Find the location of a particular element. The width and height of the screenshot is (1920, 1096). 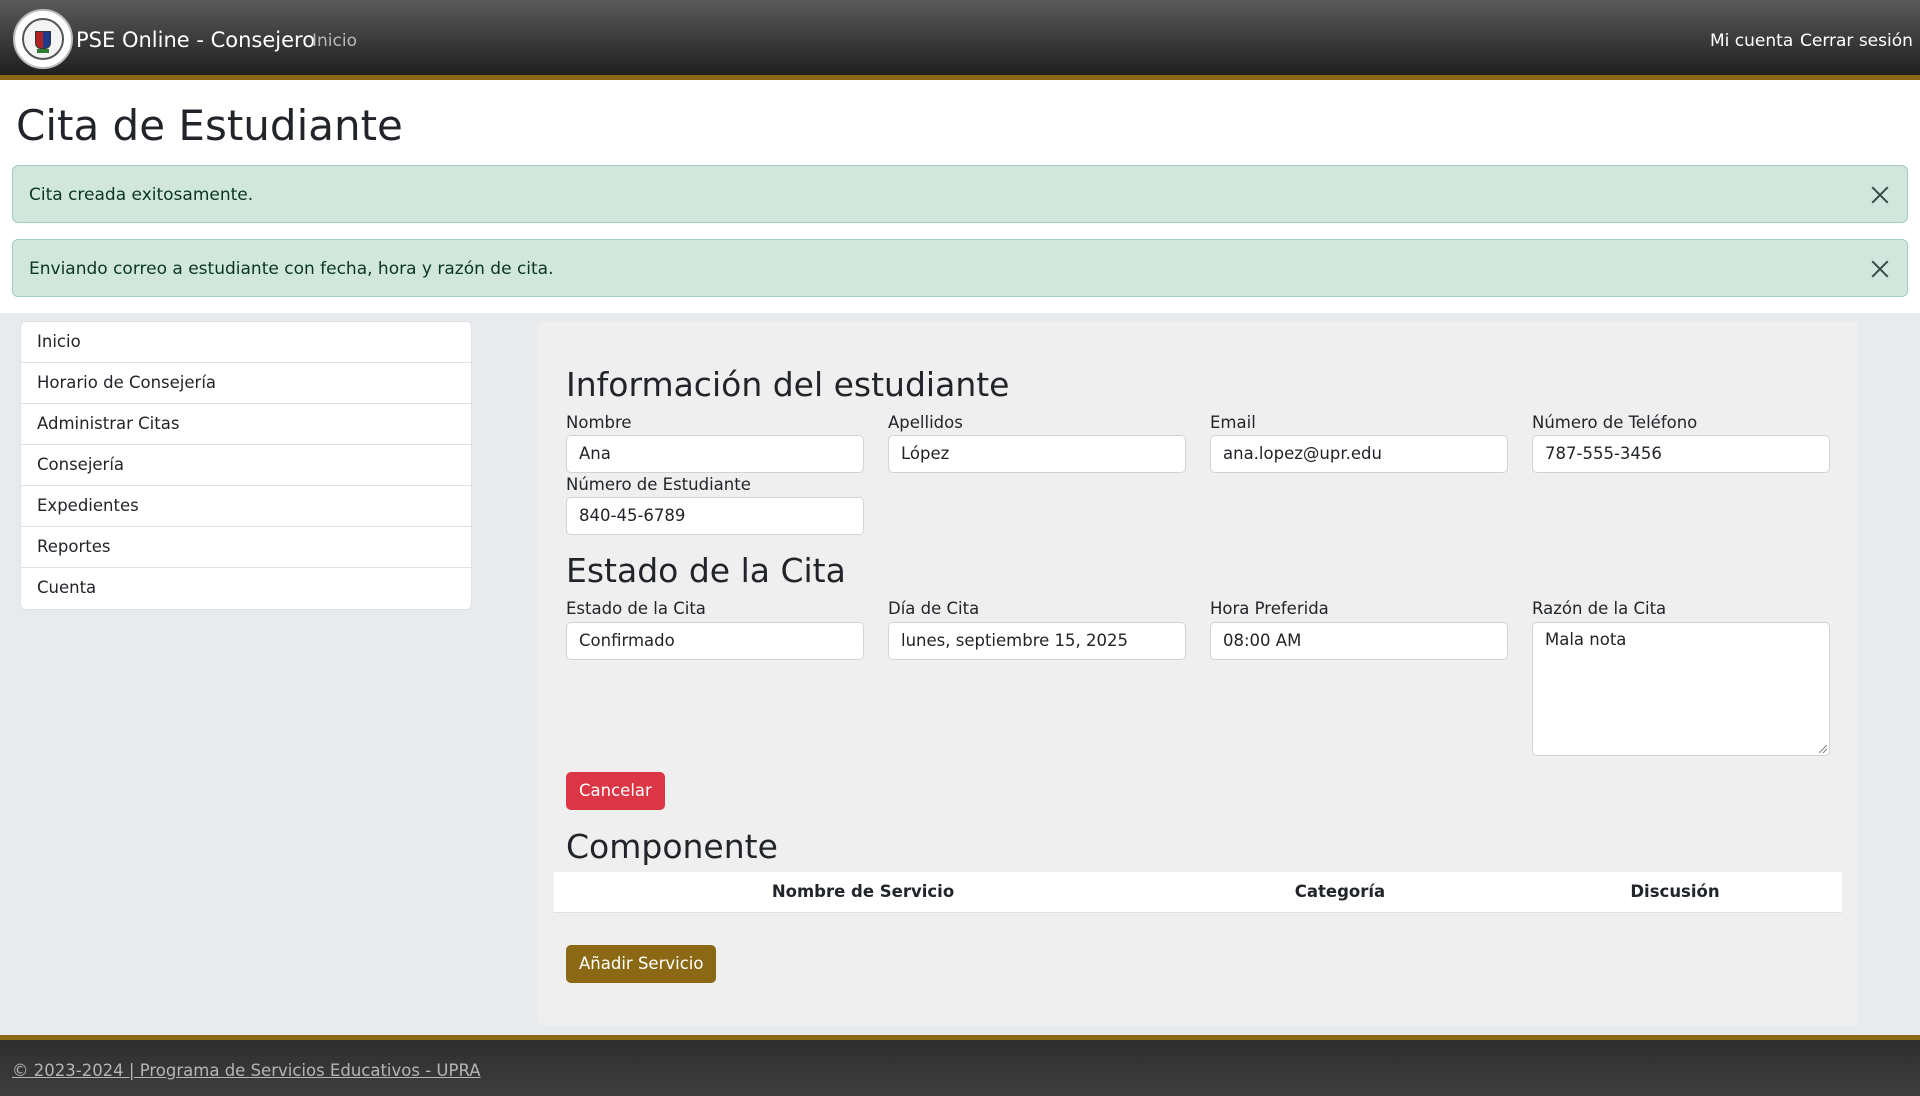

sidebar-item-consejeria: Consejería is located at coordinates (246, 465).